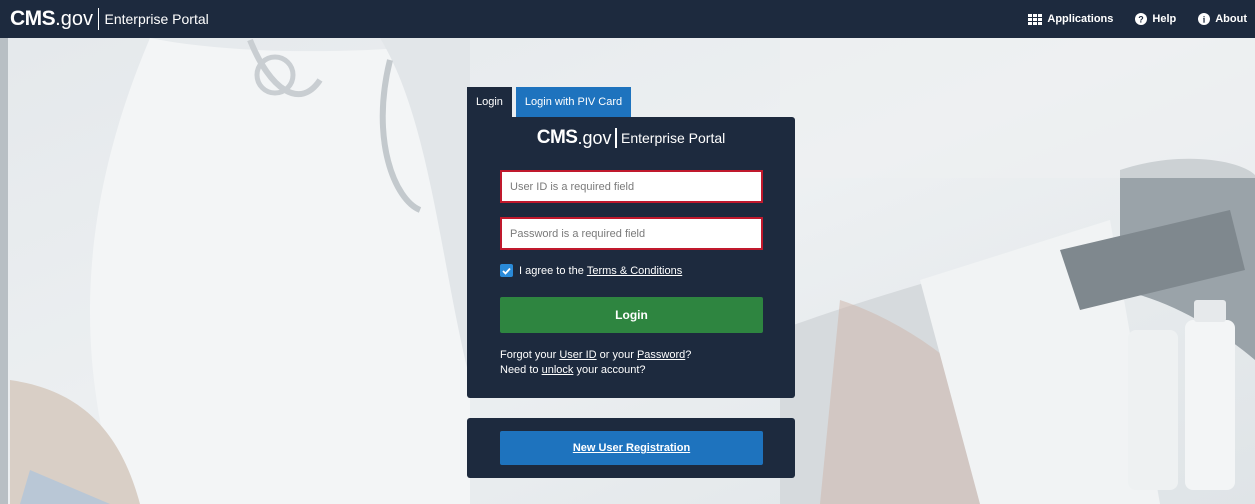 The width and height of the screenshot is (1255, 504). I want to click on panel-logo-divider, so click(616, 138).